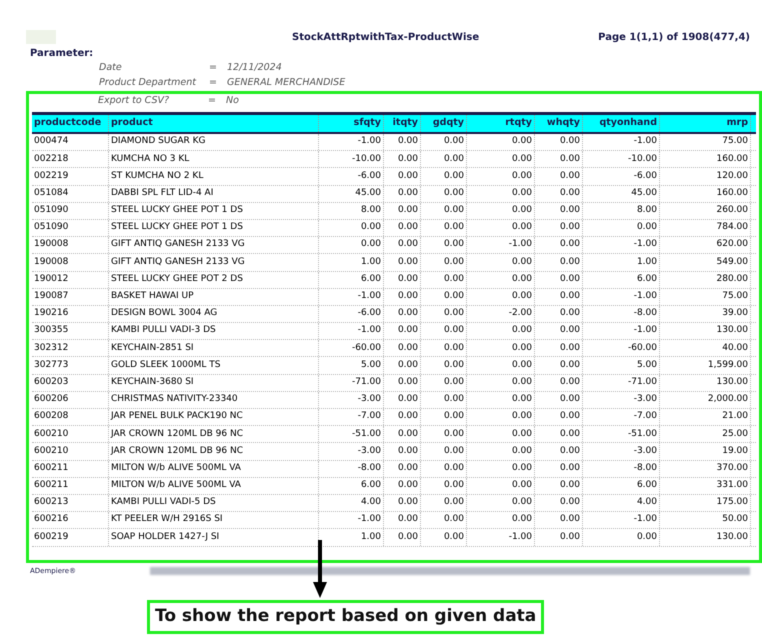  What do you see at coordinates (70, 331) in the screenshot?
I see `table-cell: 300355` at bounding box center [70, 331].